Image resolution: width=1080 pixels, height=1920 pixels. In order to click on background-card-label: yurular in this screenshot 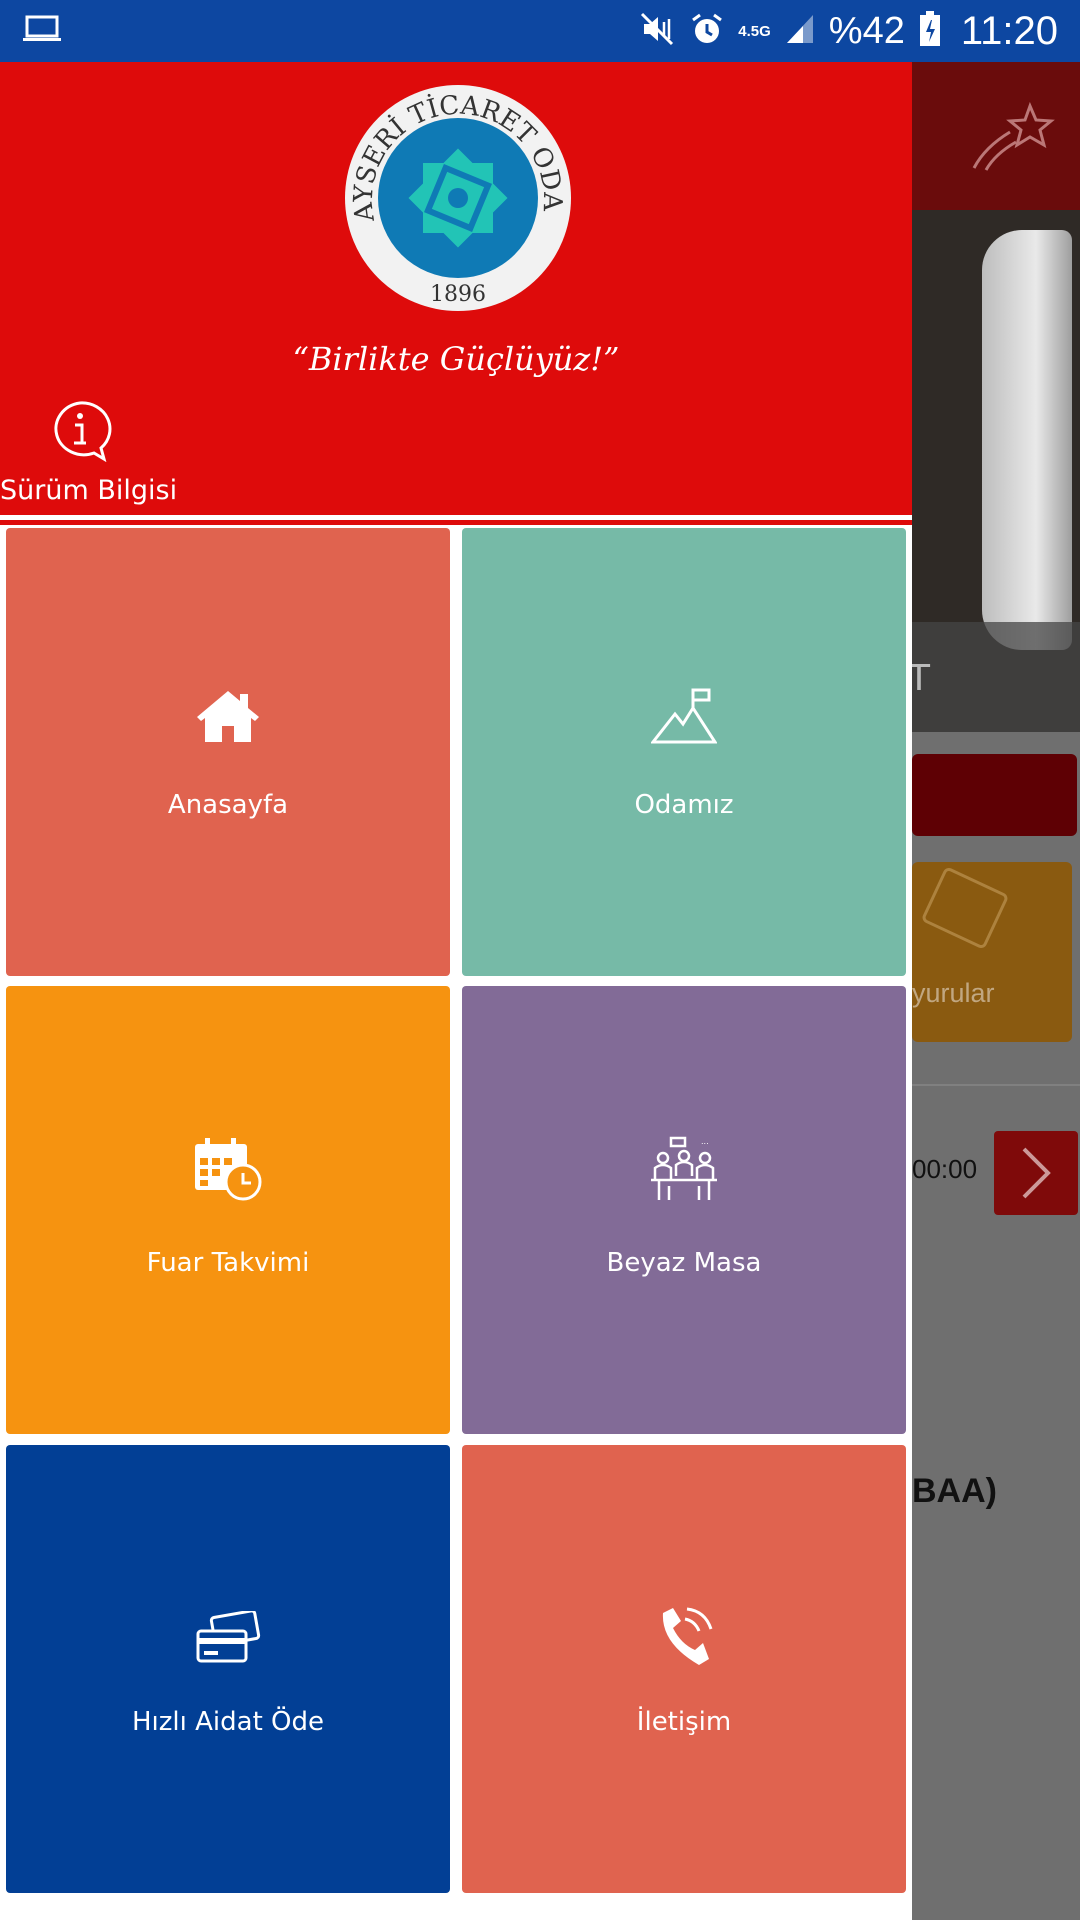, I will do `click(953, 993)`.